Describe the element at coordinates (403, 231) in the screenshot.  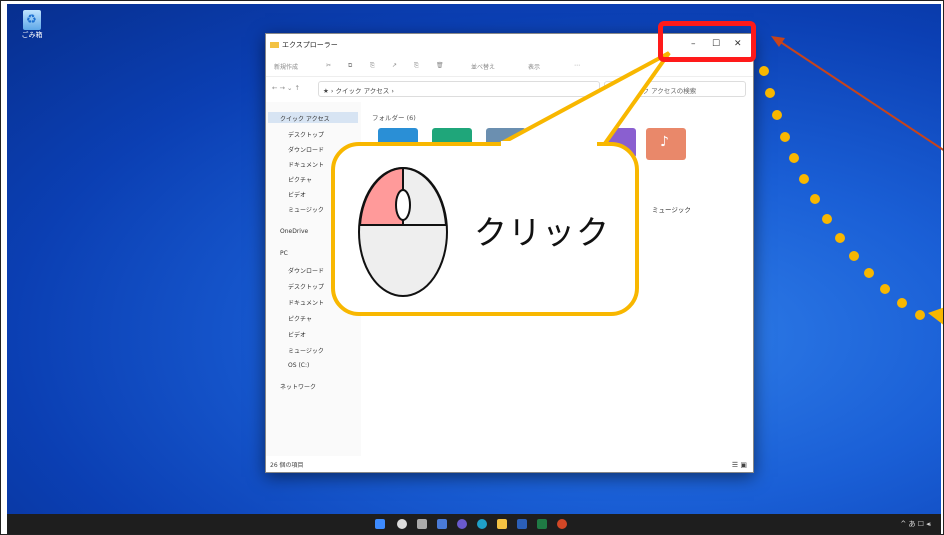
I see `mouse-icon` at that location.